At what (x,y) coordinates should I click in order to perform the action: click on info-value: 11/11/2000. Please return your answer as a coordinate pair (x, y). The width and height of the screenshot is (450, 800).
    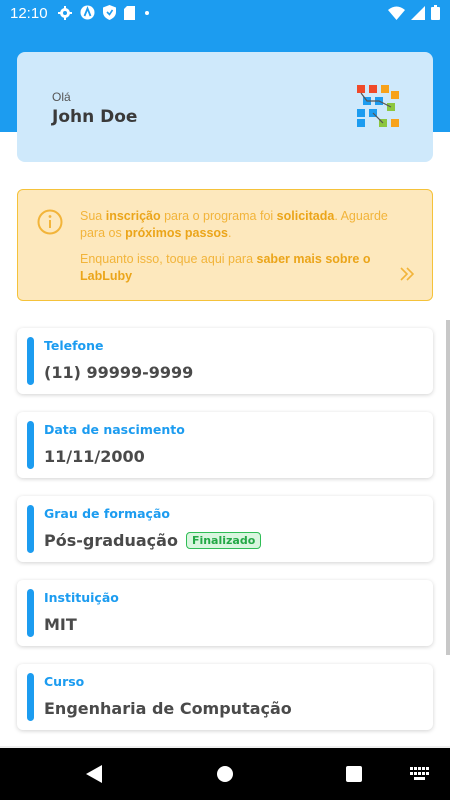
    Looking at the image, I should click on (94, 456).